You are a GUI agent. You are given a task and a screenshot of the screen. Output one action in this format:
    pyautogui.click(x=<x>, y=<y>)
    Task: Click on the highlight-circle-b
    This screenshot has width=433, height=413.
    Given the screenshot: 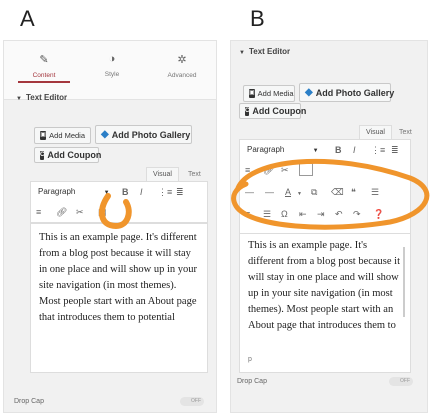 What is the action you would take?
    pyautogui.click(x=330, y=194)
    